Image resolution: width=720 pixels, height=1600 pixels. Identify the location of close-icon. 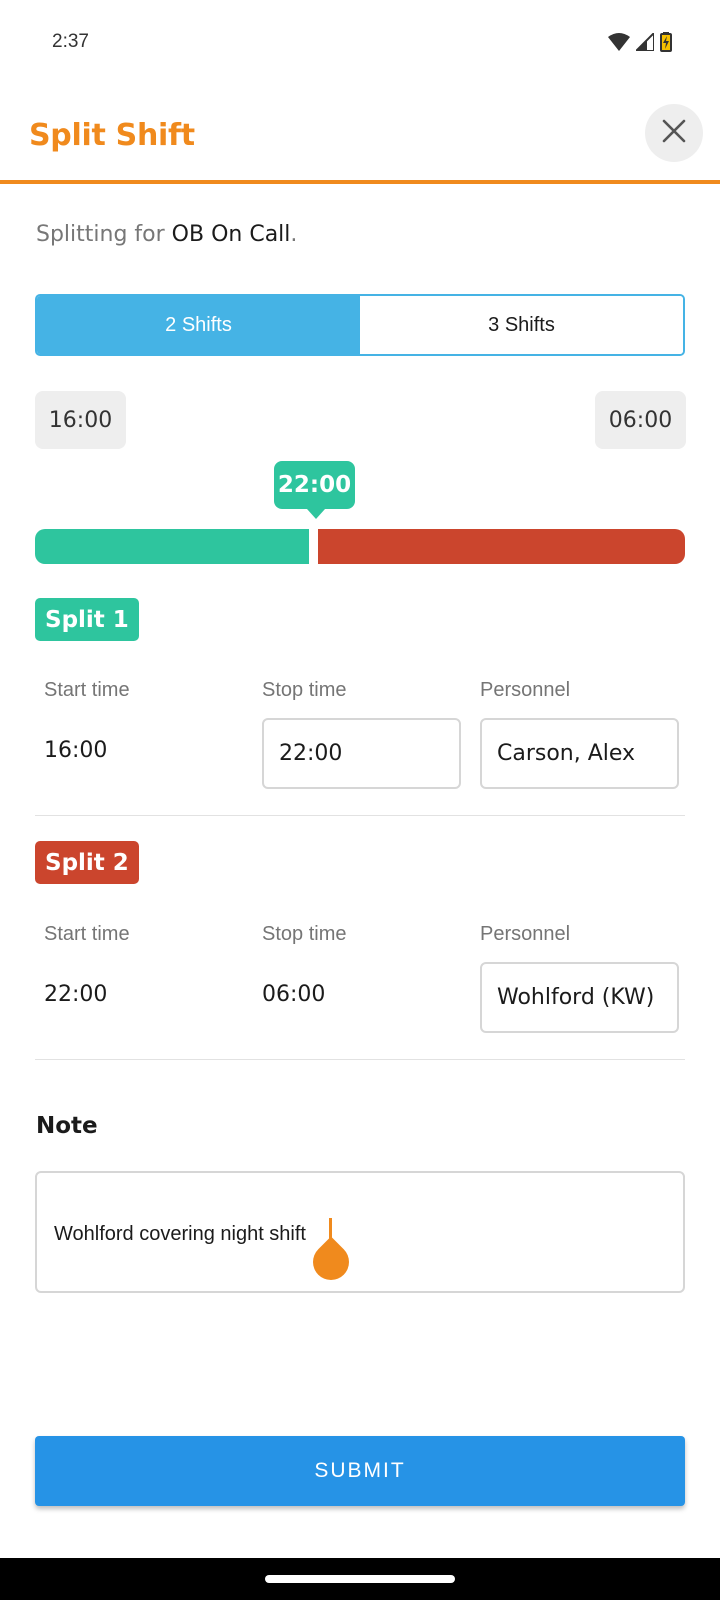
(674, 133).